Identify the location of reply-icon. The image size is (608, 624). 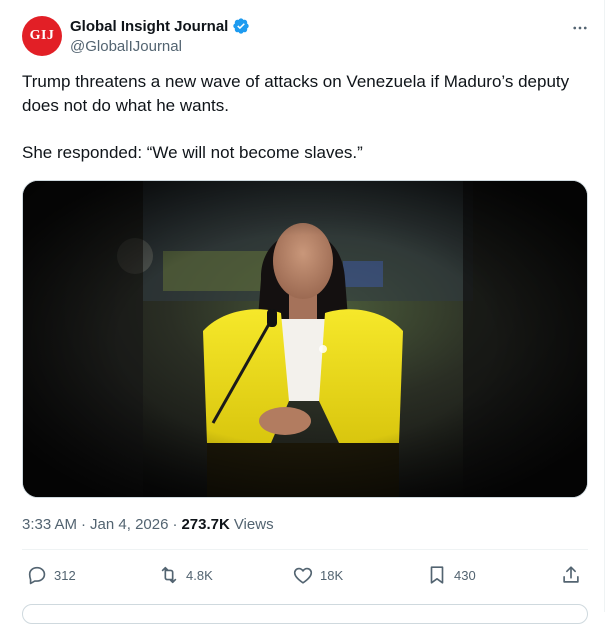
(37, 575).